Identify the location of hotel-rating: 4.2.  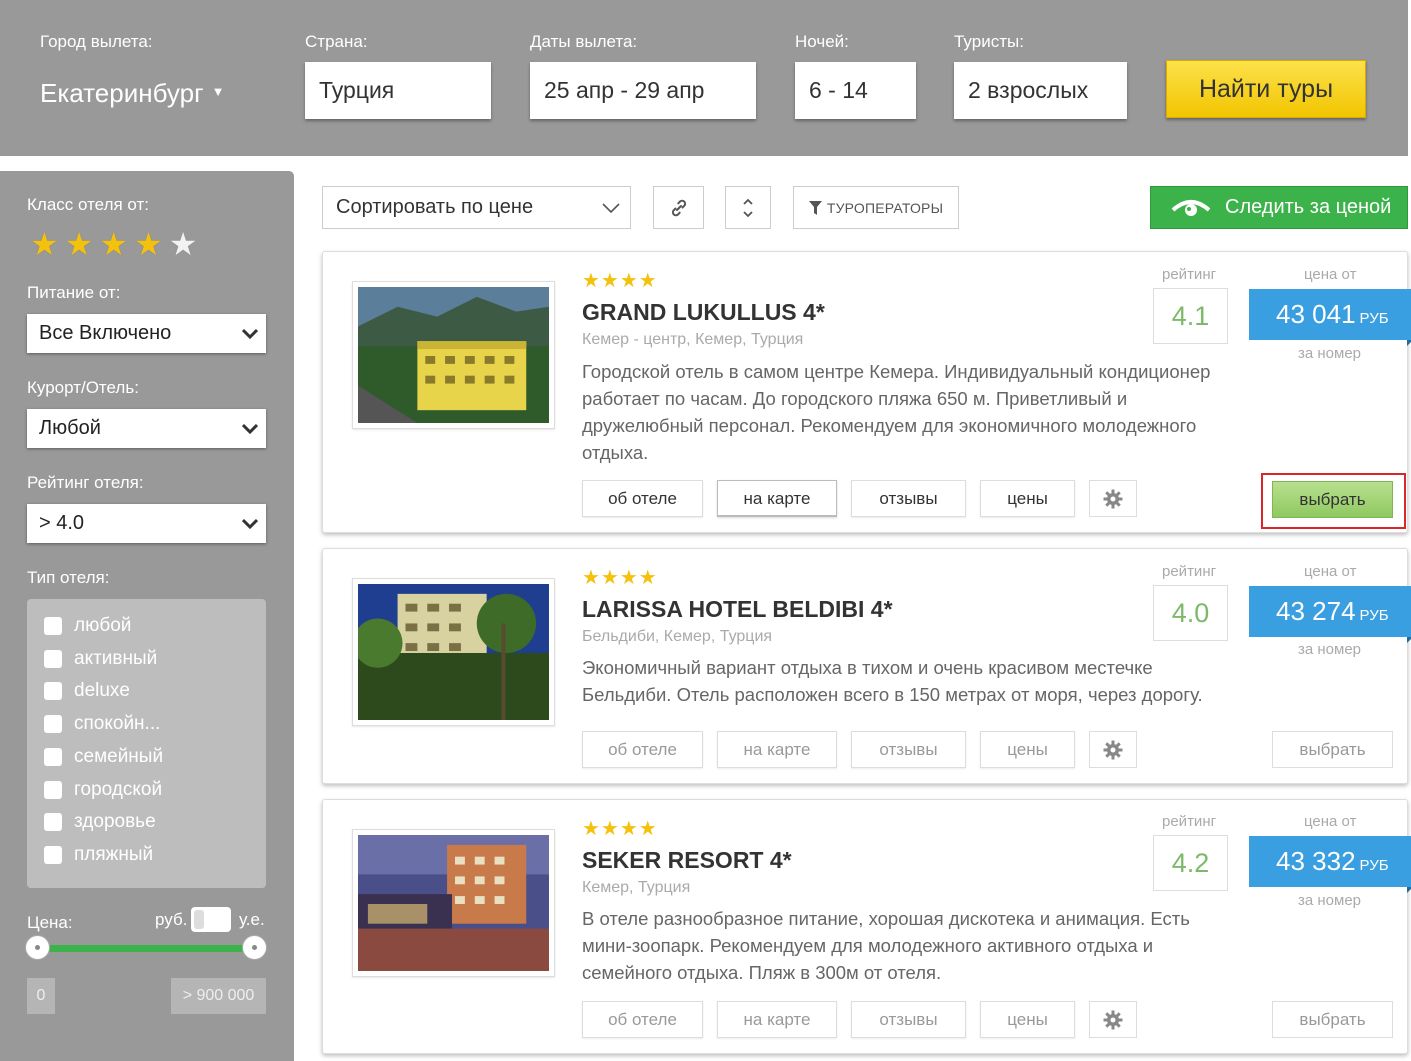
(1190, 863).